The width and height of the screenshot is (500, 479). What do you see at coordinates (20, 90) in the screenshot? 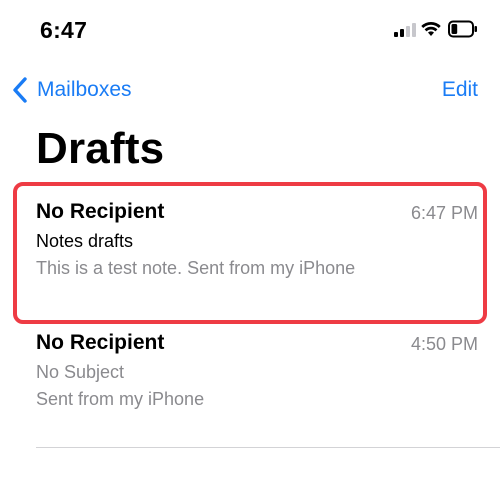
I see `chevron-left-icon` at bounding box center [20, 90].